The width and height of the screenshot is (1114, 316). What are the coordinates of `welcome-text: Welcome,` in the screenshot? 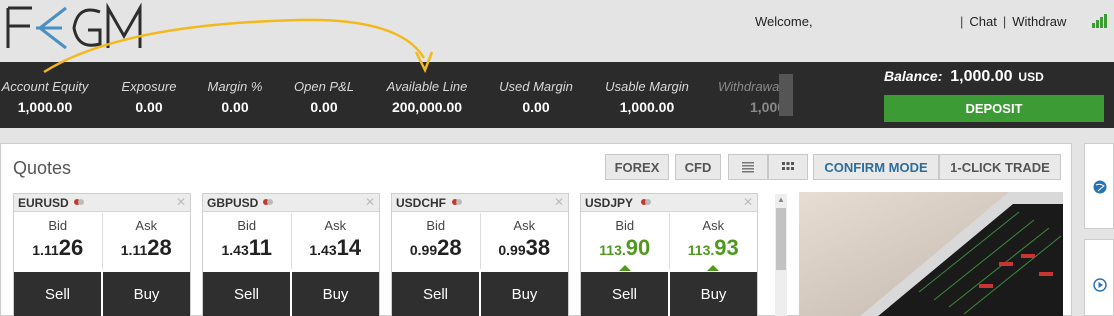 It's located at (784, 21).